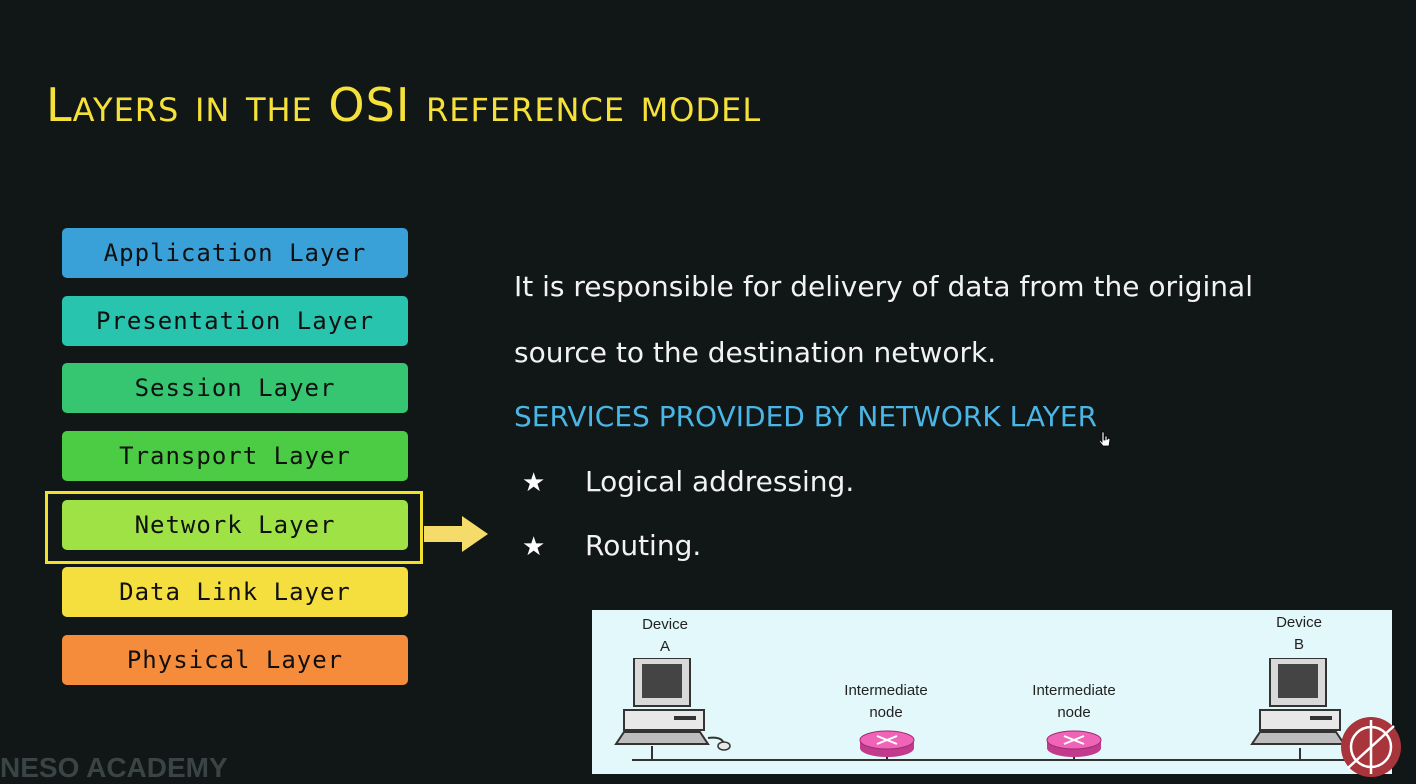 The width and height of the screenshot is (1416, 784). What do you see at coordinates (235, 321) in the screenshot?
I see `layer-presentation: Presentation Layer` at bounding box center [235, 321].